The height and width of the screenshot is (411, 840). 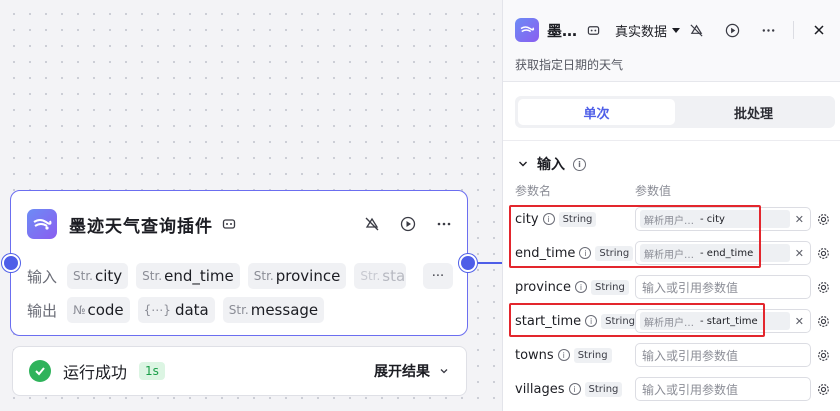 What do you see at coordinates (723, 287) in the screenshot?
I see `param-value-province: 输入或引用参数值` at bounding box center [723, 287].